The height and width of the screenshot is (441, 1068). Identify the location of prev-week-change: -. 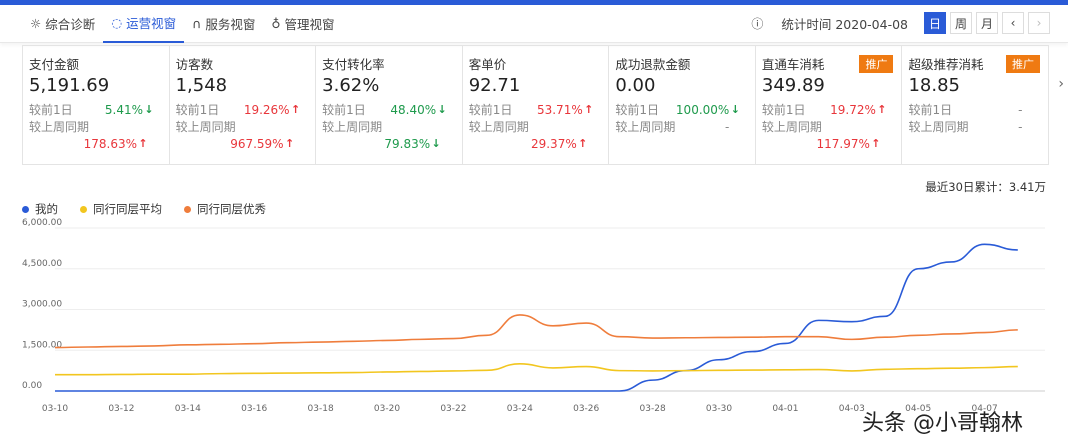
(1020, 126).